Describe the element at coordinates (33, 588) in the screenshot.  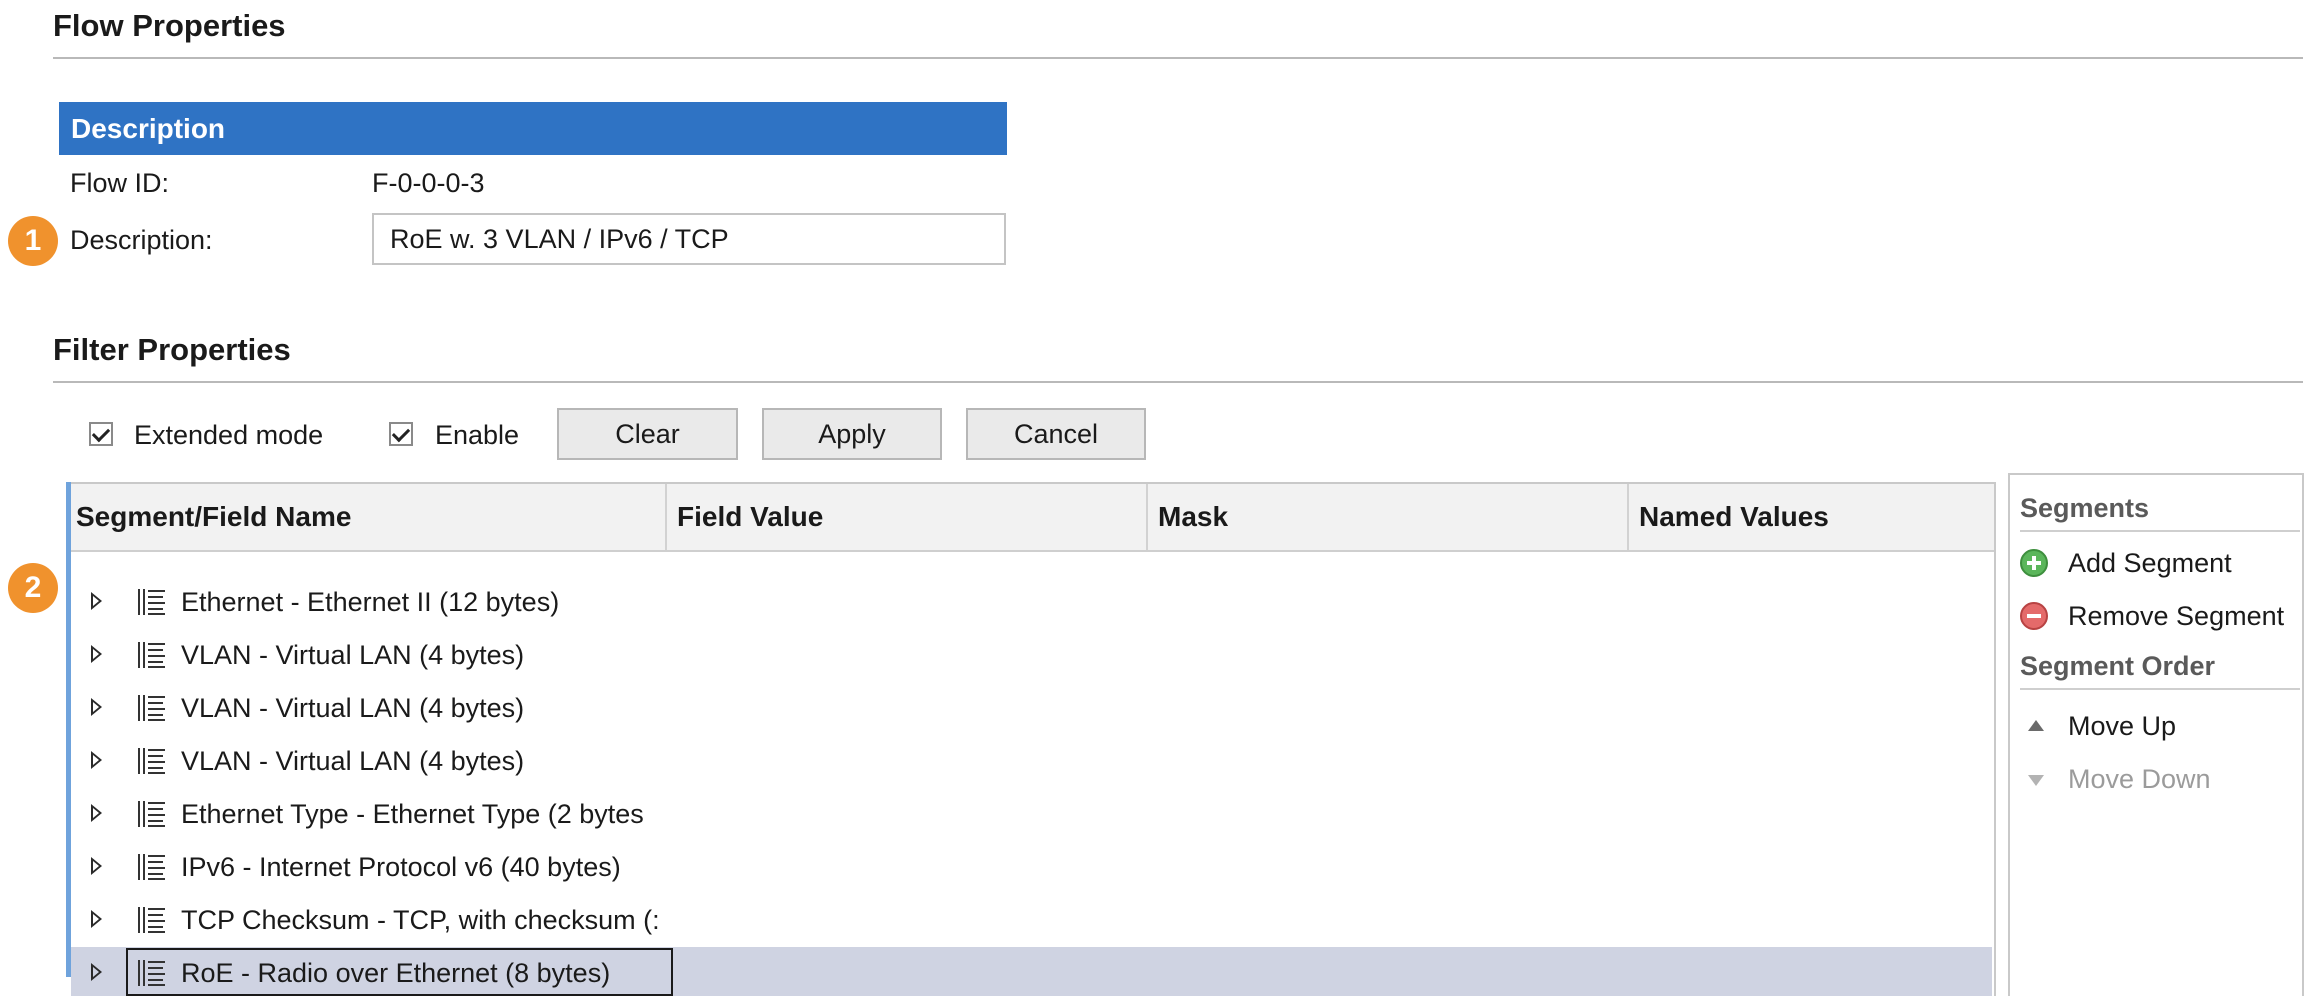
I see `callout-badge-2: 2` at that location.